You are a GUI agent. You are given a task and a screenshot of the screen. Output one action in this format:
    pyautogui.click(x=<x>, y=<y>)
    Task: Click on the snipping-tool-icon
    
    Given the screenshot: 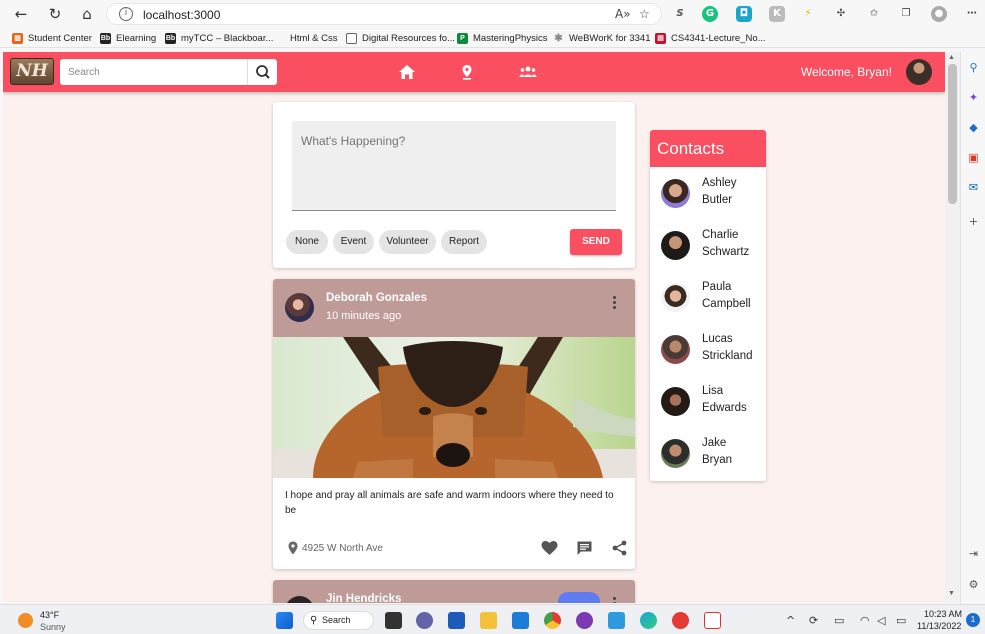 What is the action you would take?
    pyautogui.click(x=712, y=620)
    